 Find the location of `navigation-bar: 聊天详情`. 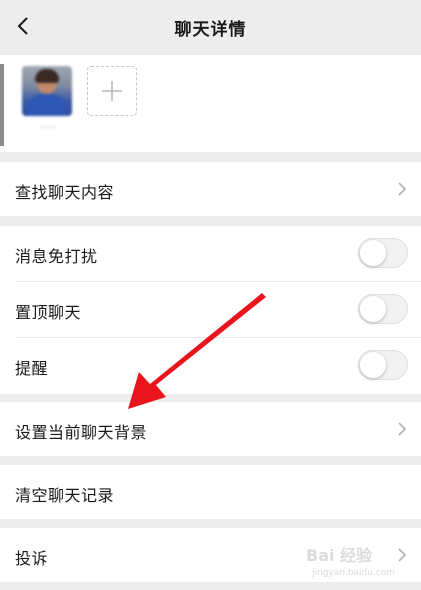

navigation-bar: 聊天详情 is located at coordinates (210, 26).